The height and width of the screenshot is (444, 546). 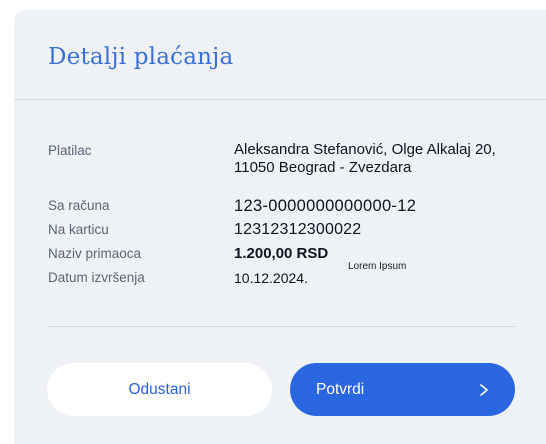 What do you see at coordinates (78, 229) in the screenshot?
I see `card-label: Na karticu` at bounding box center [78, 229].